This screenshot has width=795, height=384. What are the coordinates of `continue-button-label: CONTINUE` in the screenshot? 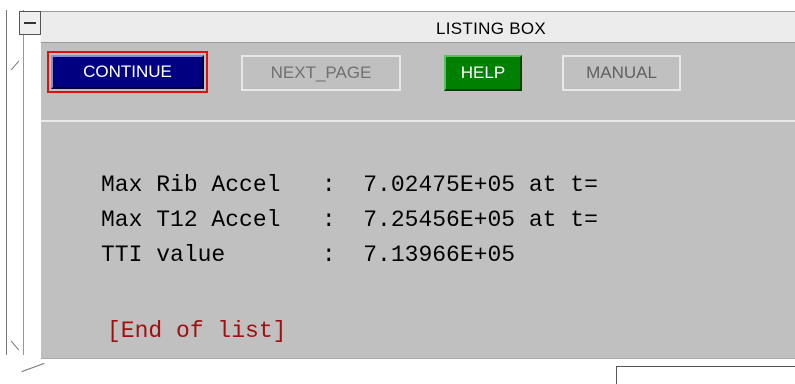 It's located at (127, 72).